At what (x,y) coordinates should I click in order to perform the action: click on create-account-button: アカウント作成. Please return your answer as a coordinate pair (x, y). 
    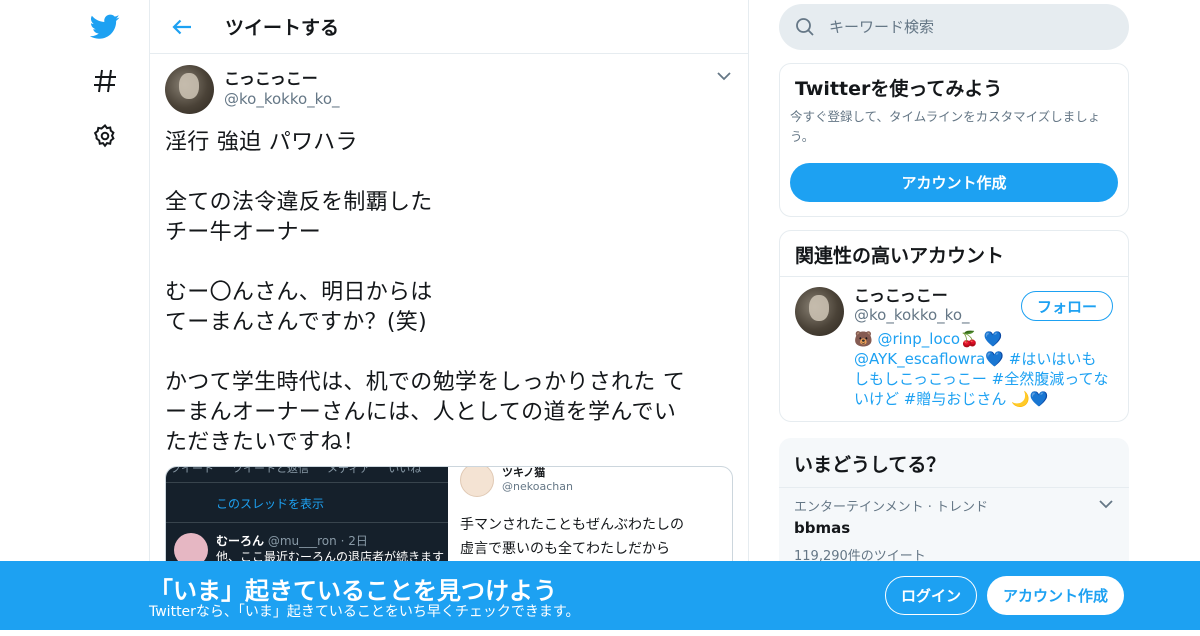
    Looking at the image, I should click on (954, 182).